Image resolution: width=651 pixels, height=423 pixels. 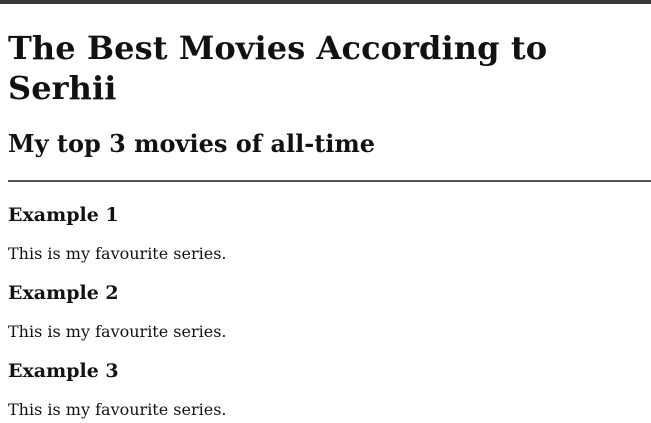 I want to click on top-border, so click(x=325, y=2).